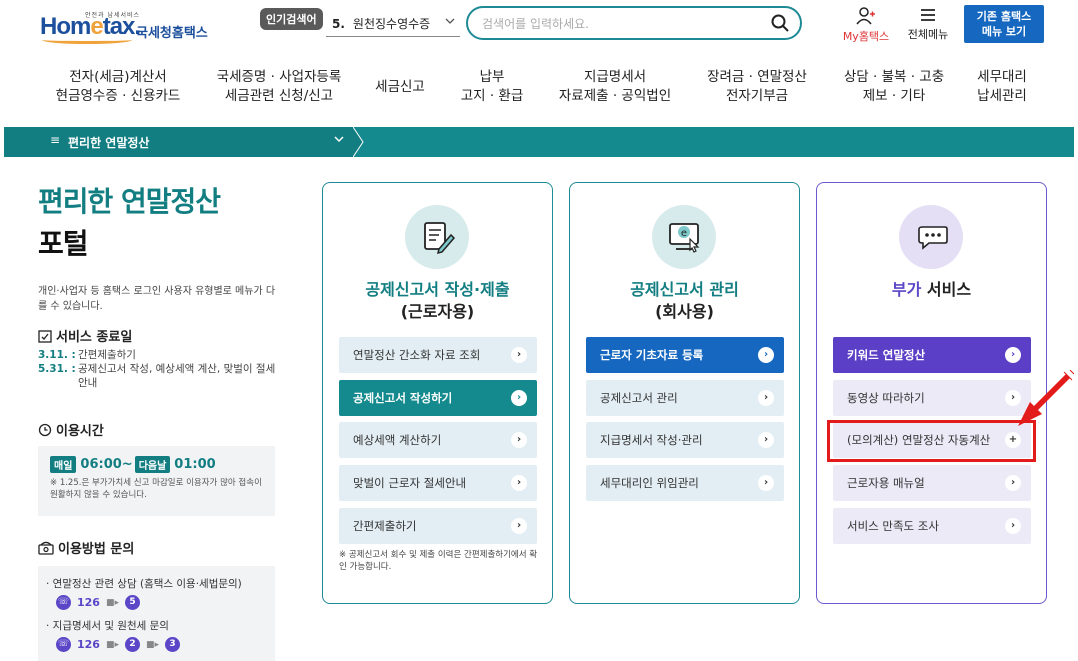 The height and width of the screenshot is (661, 1078). I want to click on monitor-e-icon: e, so click(684, 237).